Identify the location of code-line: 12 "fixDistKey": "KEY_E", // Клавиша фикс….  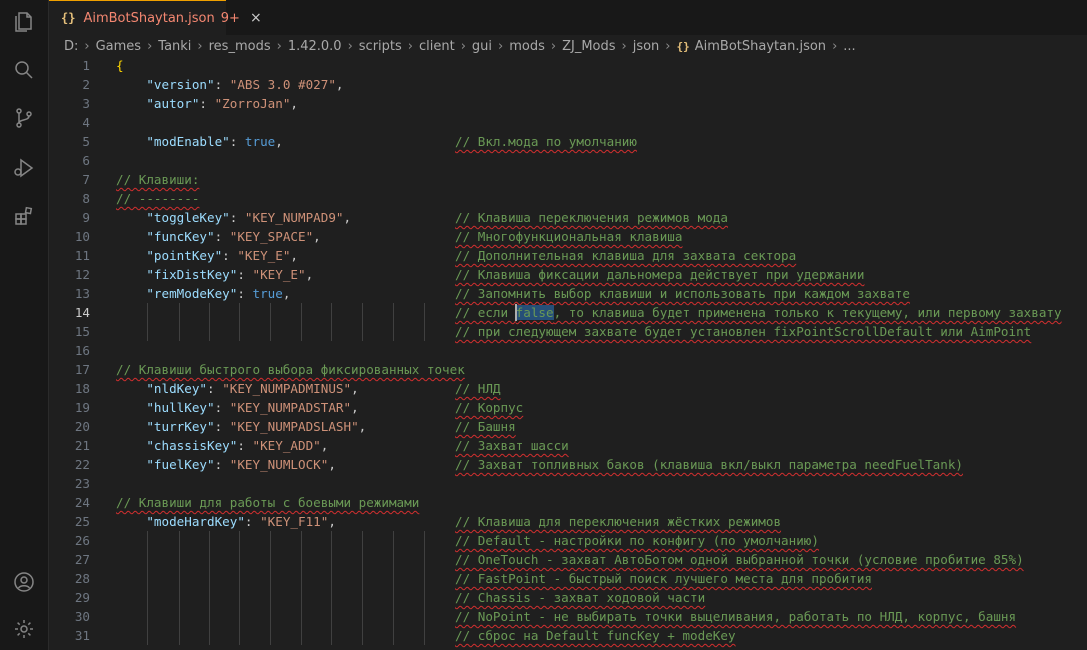
(568, 274).